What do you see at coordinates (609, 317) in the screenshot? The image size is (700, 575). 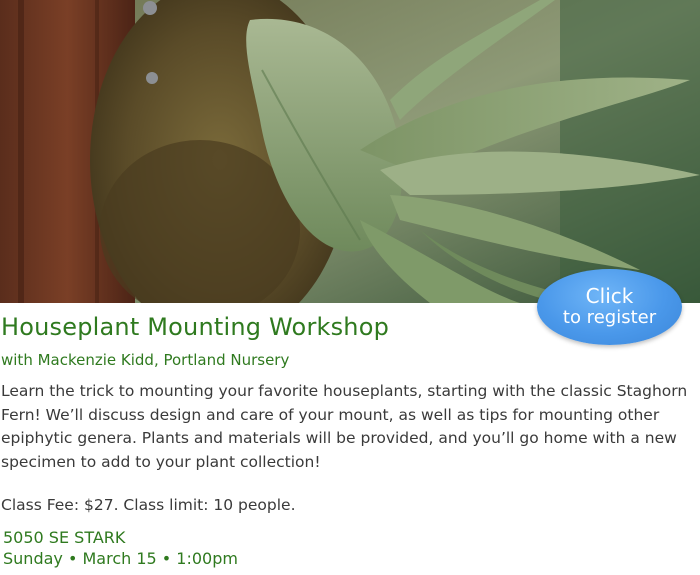 I see `register-button-line2: to register` at bounding box center [609, 317].